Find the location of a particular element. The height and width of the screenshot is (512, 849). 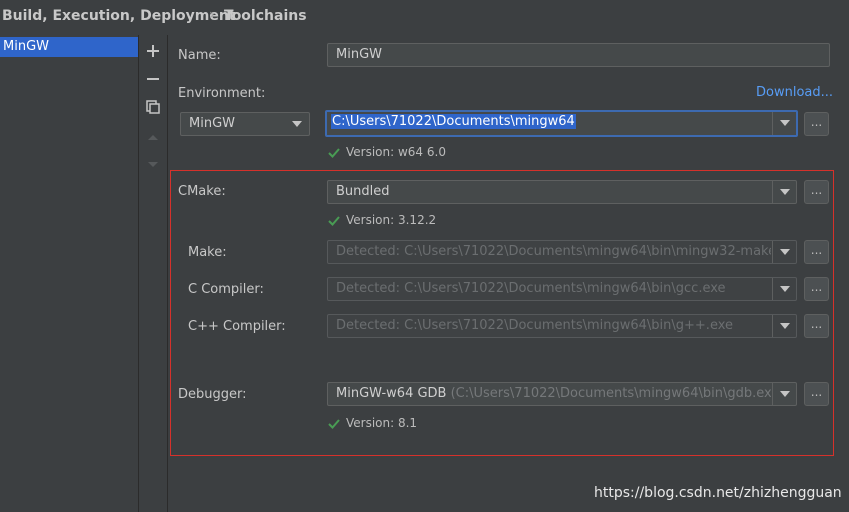

arrow-down-icon is located at coordinates (153, 165).